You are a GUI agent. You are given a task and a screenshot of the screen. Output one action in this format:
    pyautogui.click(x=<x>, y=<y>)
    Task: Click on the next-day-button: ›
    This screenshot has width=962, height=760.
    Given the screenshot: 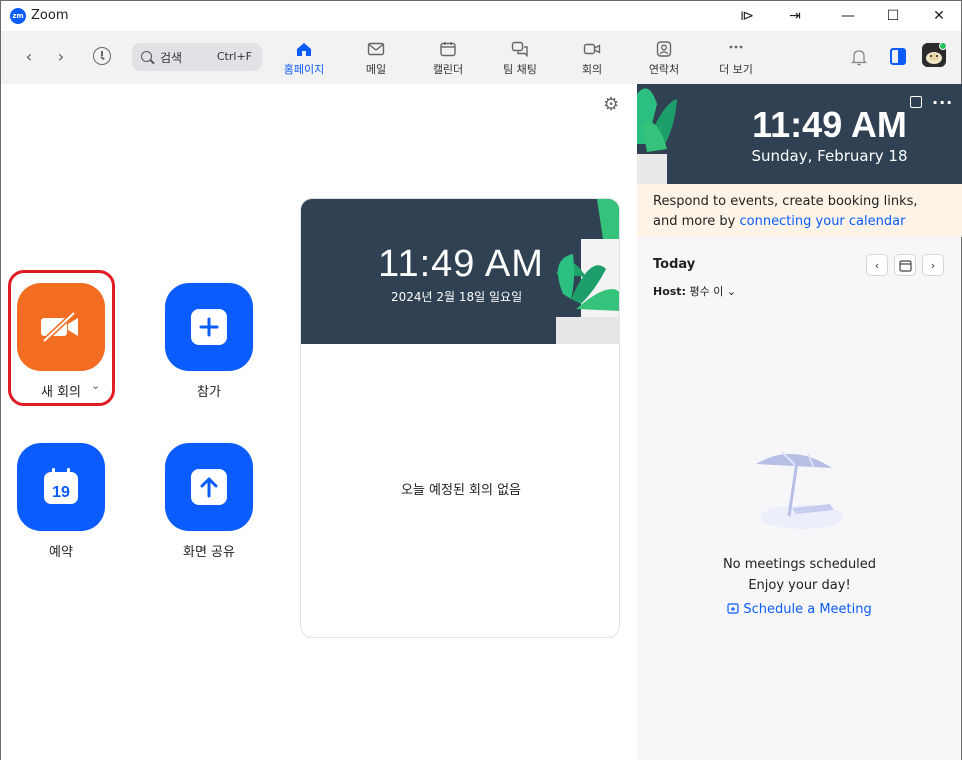 What is the action you would take?
    pyautogui.click(x=933, y=265)
    